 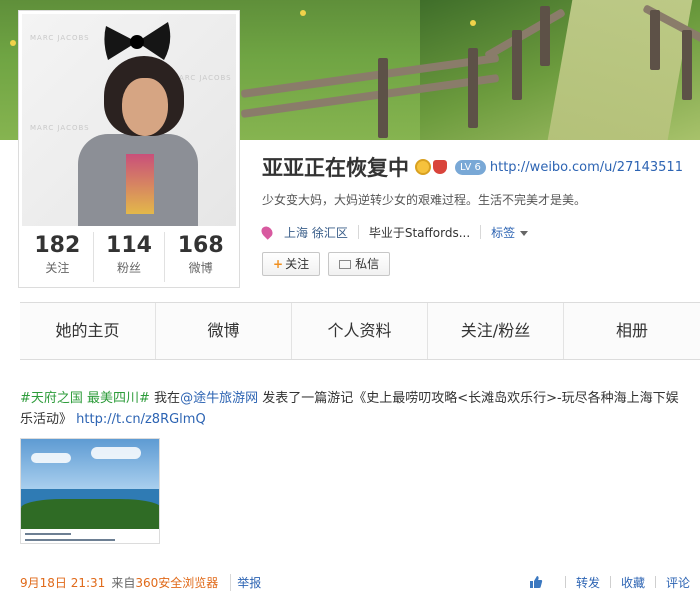 I want to click on level-badge: LV 6, so click(x=470, y=167).